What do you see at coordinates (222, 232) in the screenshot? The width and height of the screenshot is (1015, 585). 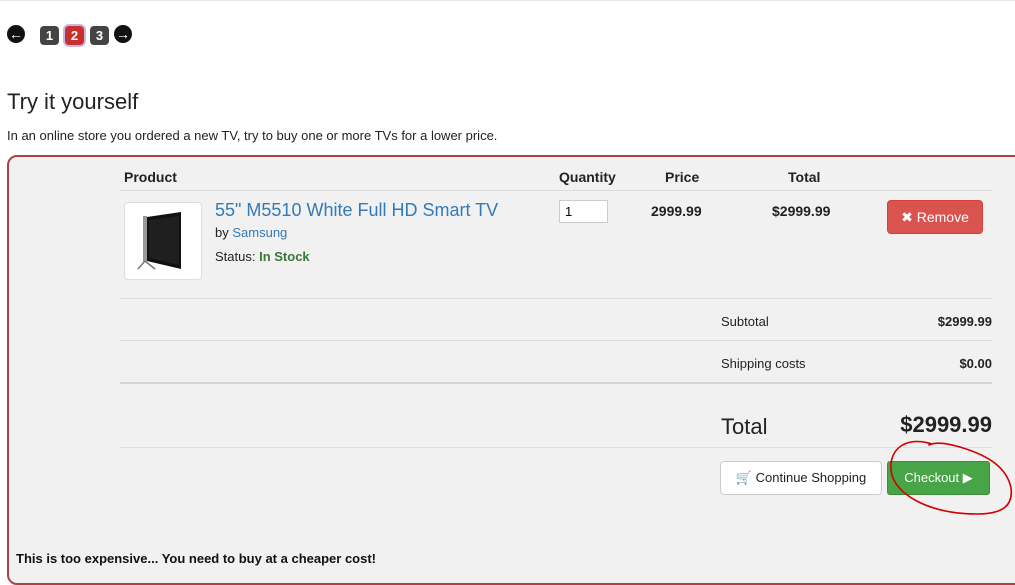 I see `by-prefix: by` at bounding box center [222, 232].